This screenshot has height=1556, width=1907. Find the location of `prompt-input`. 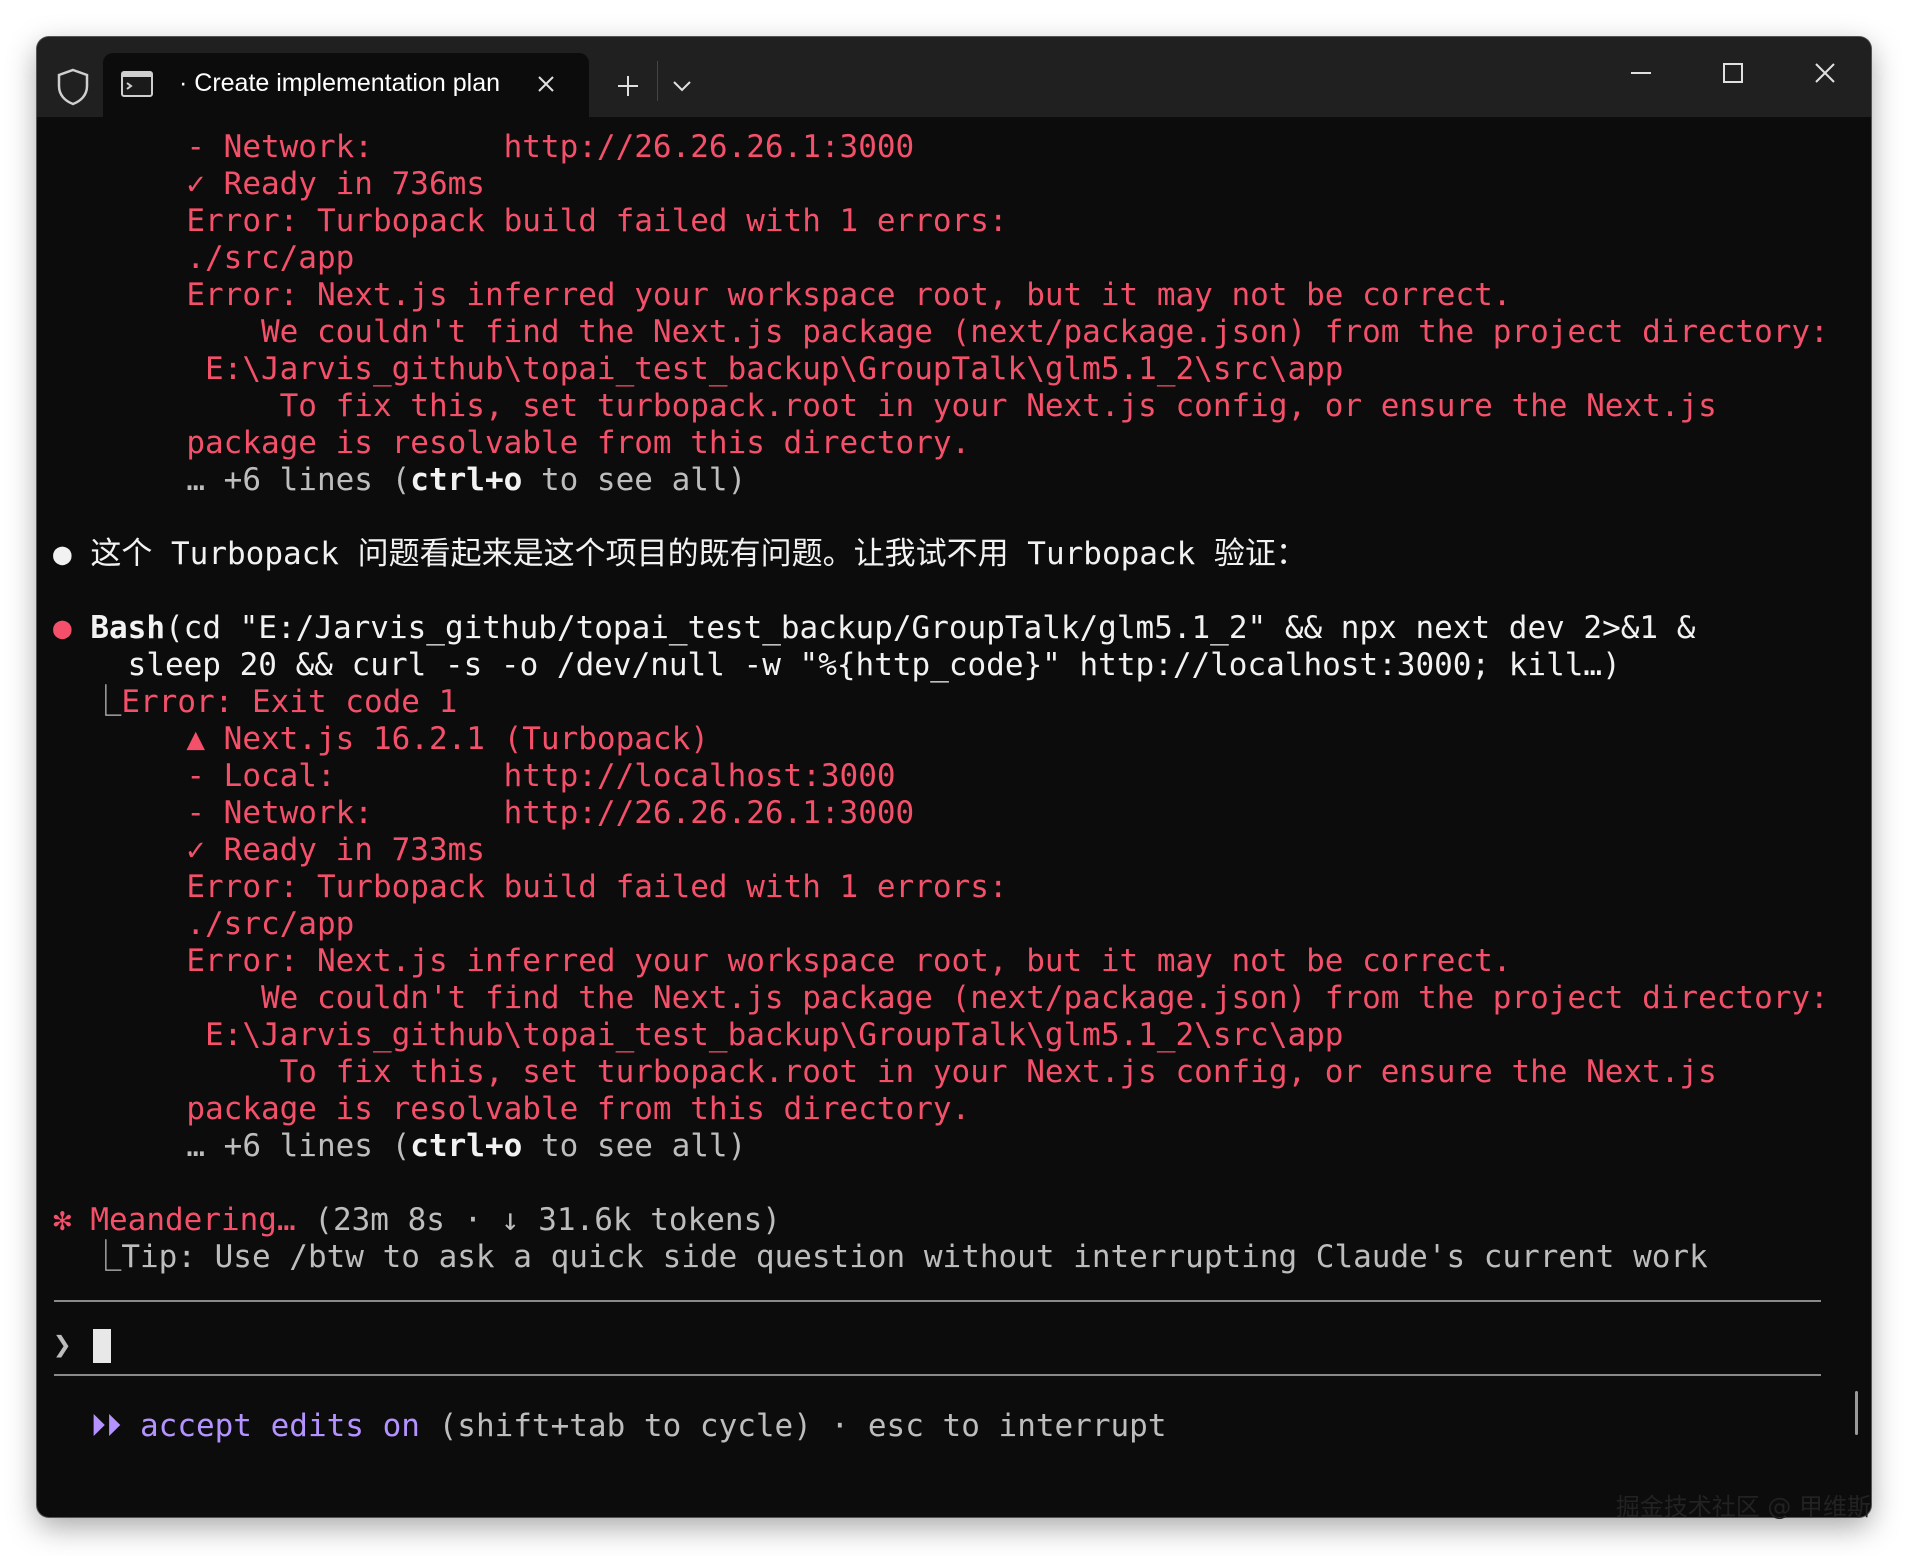

prompt-input is located at coordinates (963, 1342).